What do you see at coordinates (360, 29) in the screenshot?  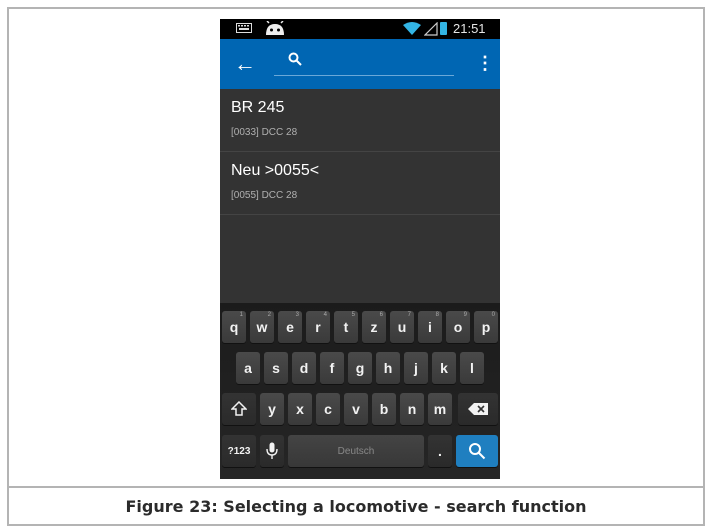 I see `status-bar: 21:51` at bounding box center [360, 29].